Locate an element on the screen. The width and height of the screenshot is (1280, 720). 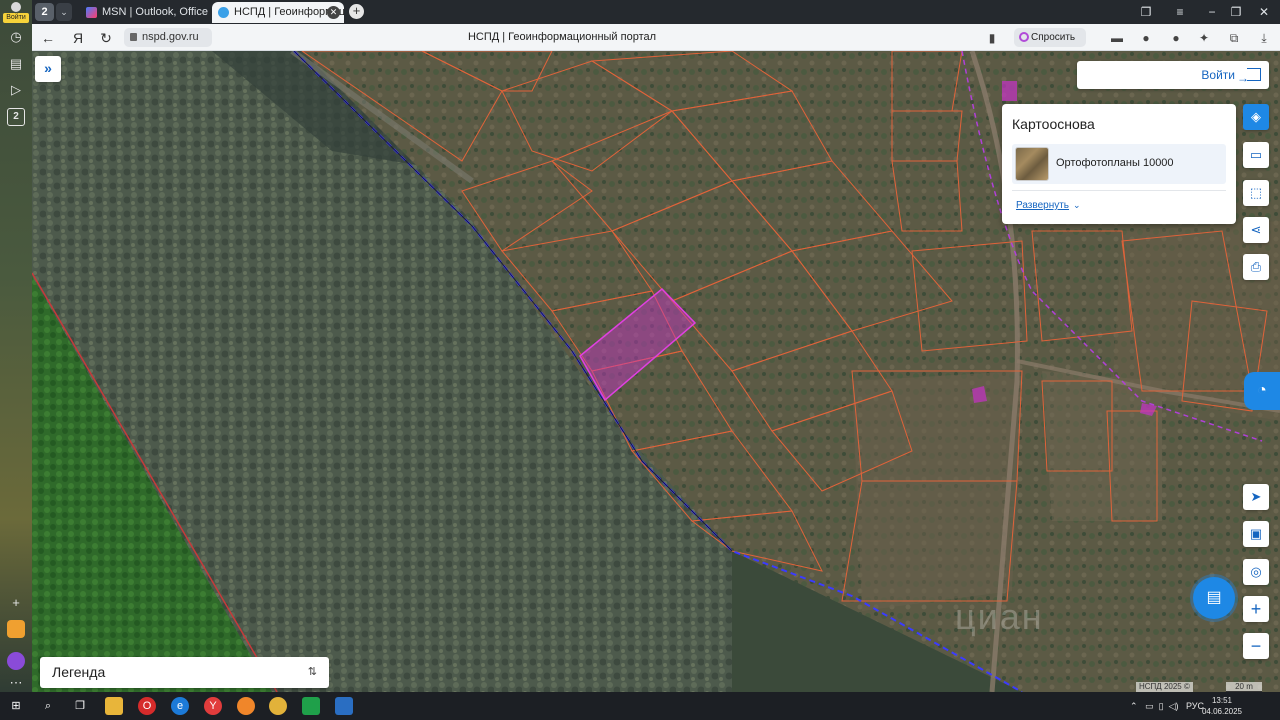
new-tab-button: + is located at coordinates (356, 11).